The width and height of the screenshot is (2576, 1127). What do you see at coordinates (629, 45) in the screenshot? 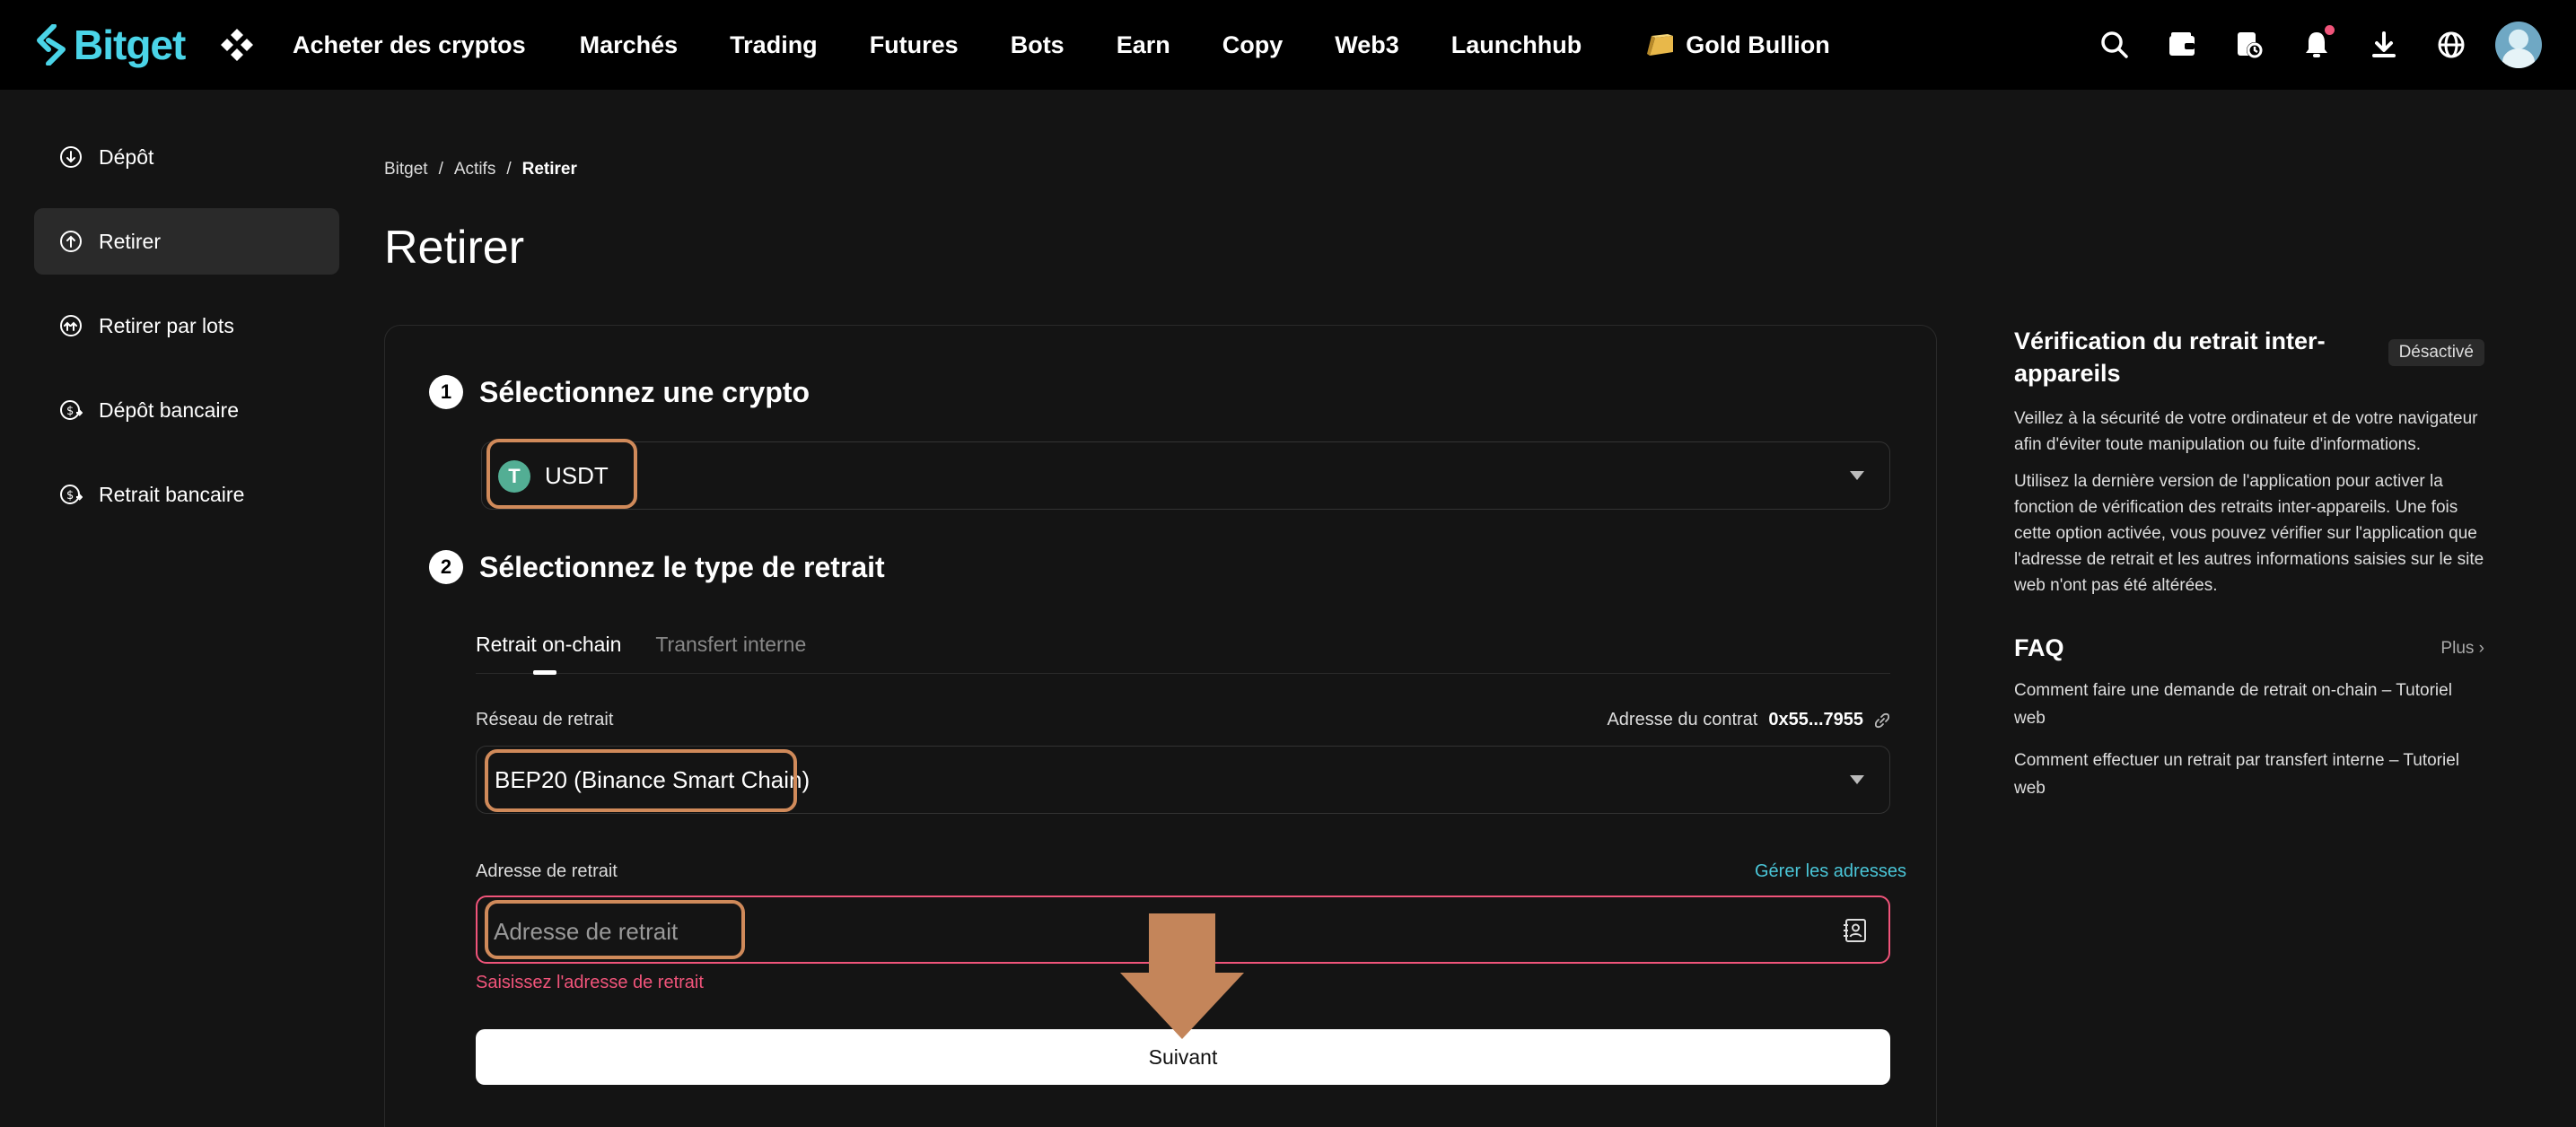
I see `nav-markets: Marchés` at bounding box center [629, 45].